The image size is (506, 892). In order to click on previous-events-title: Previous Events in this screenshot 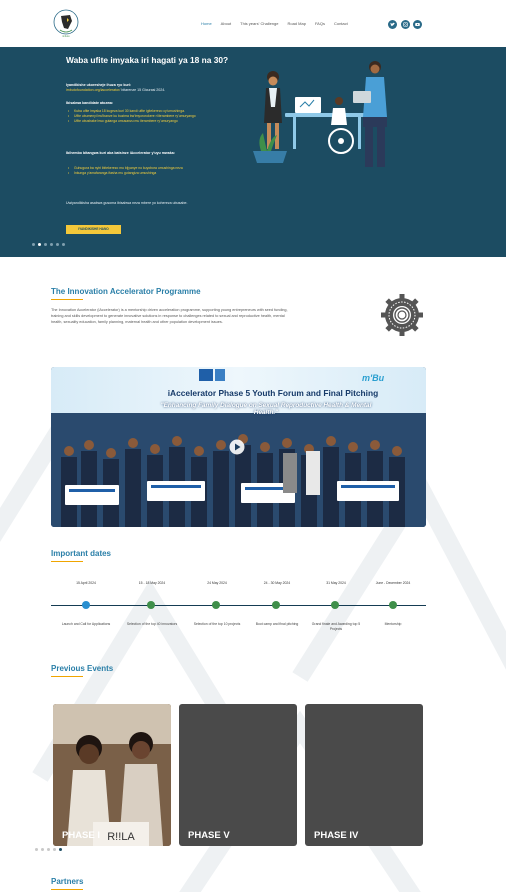, I will do `click(82, 668)`.